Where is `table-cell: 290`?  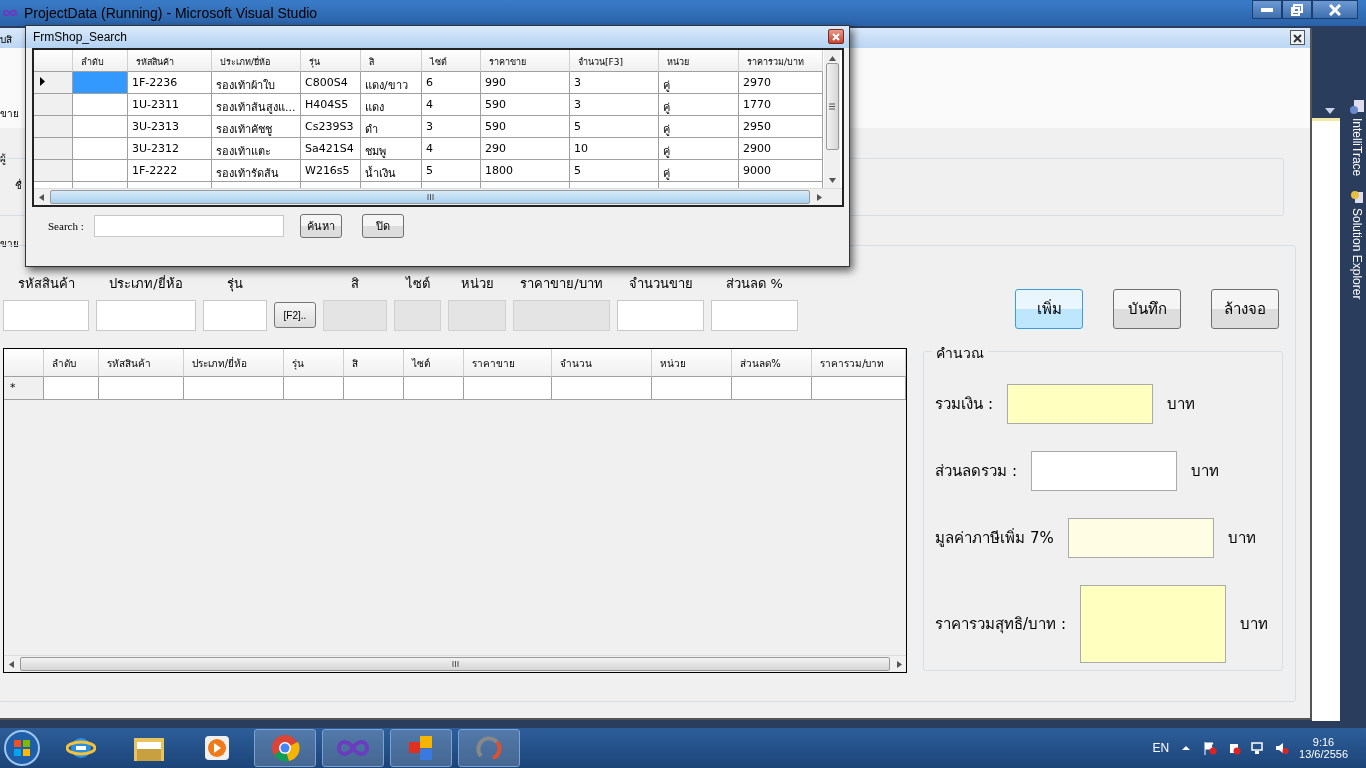 table-cell: 290 is located at coordinates (525, 149).